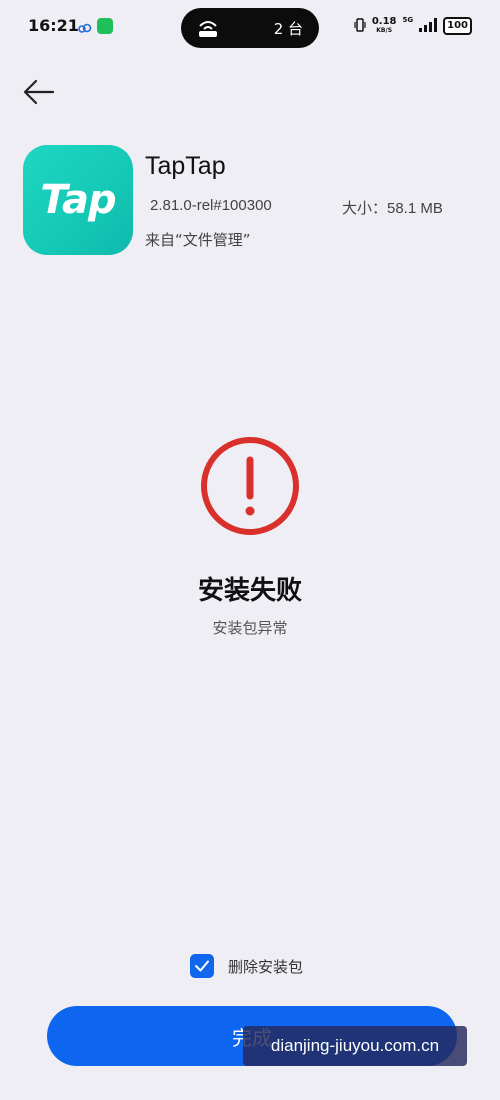 Image resolution: width=500 pixels, height=1100 pixels. I want to click on checkmark-icon, so click(202, 966).